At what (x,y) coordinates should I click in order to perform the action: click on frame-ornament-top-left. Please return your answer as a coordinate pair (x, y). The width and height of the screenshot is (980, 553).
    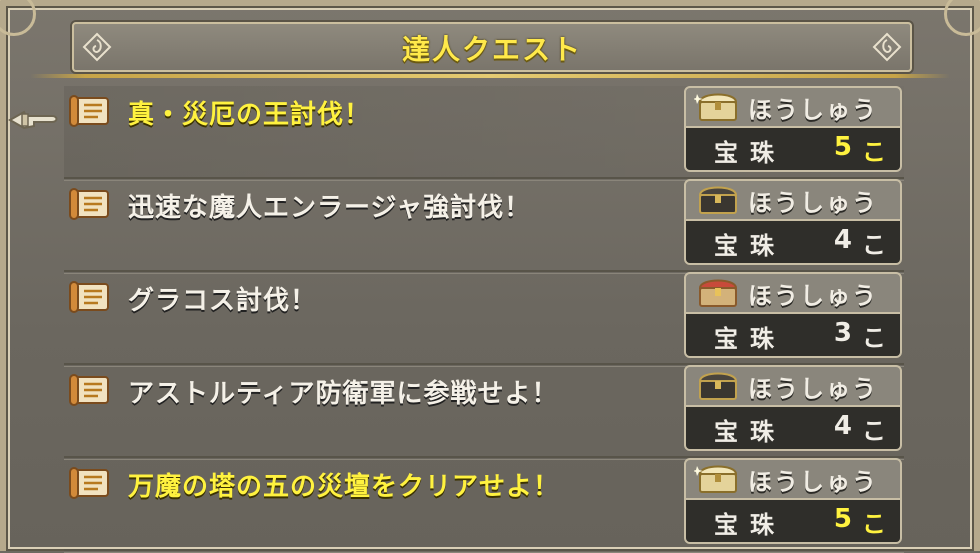
    Looking at the image, I should click on (18, 18).